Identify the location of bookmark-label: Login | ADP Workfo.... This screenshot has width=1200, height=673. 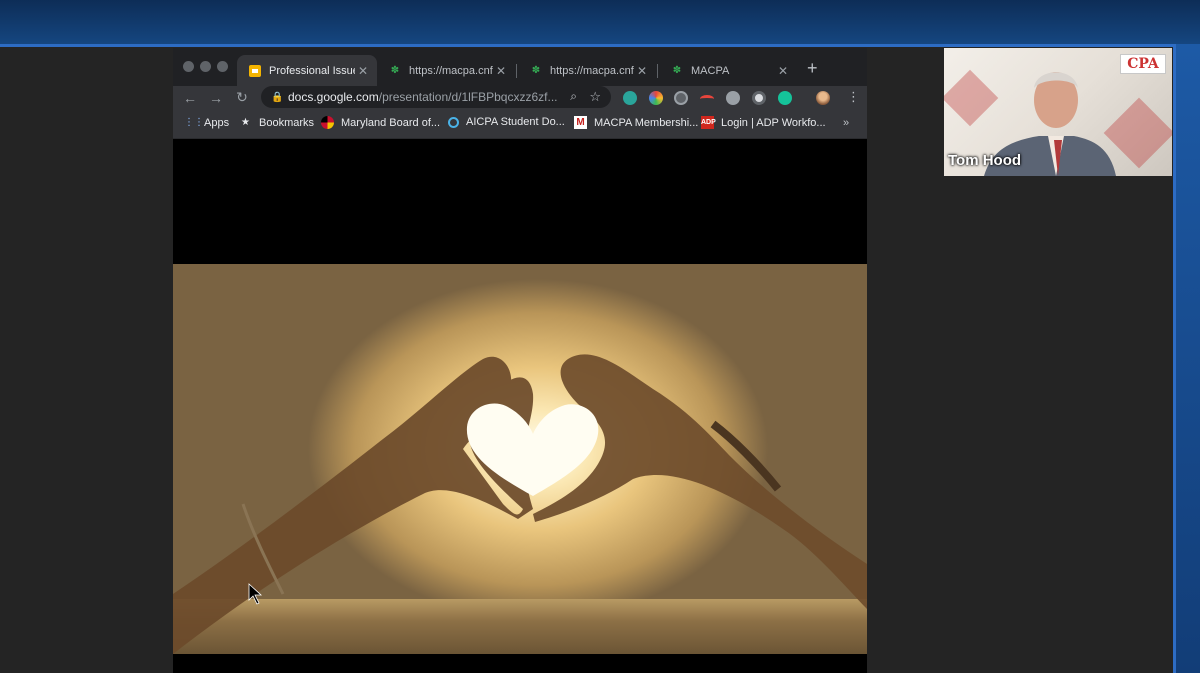
(773, 122).